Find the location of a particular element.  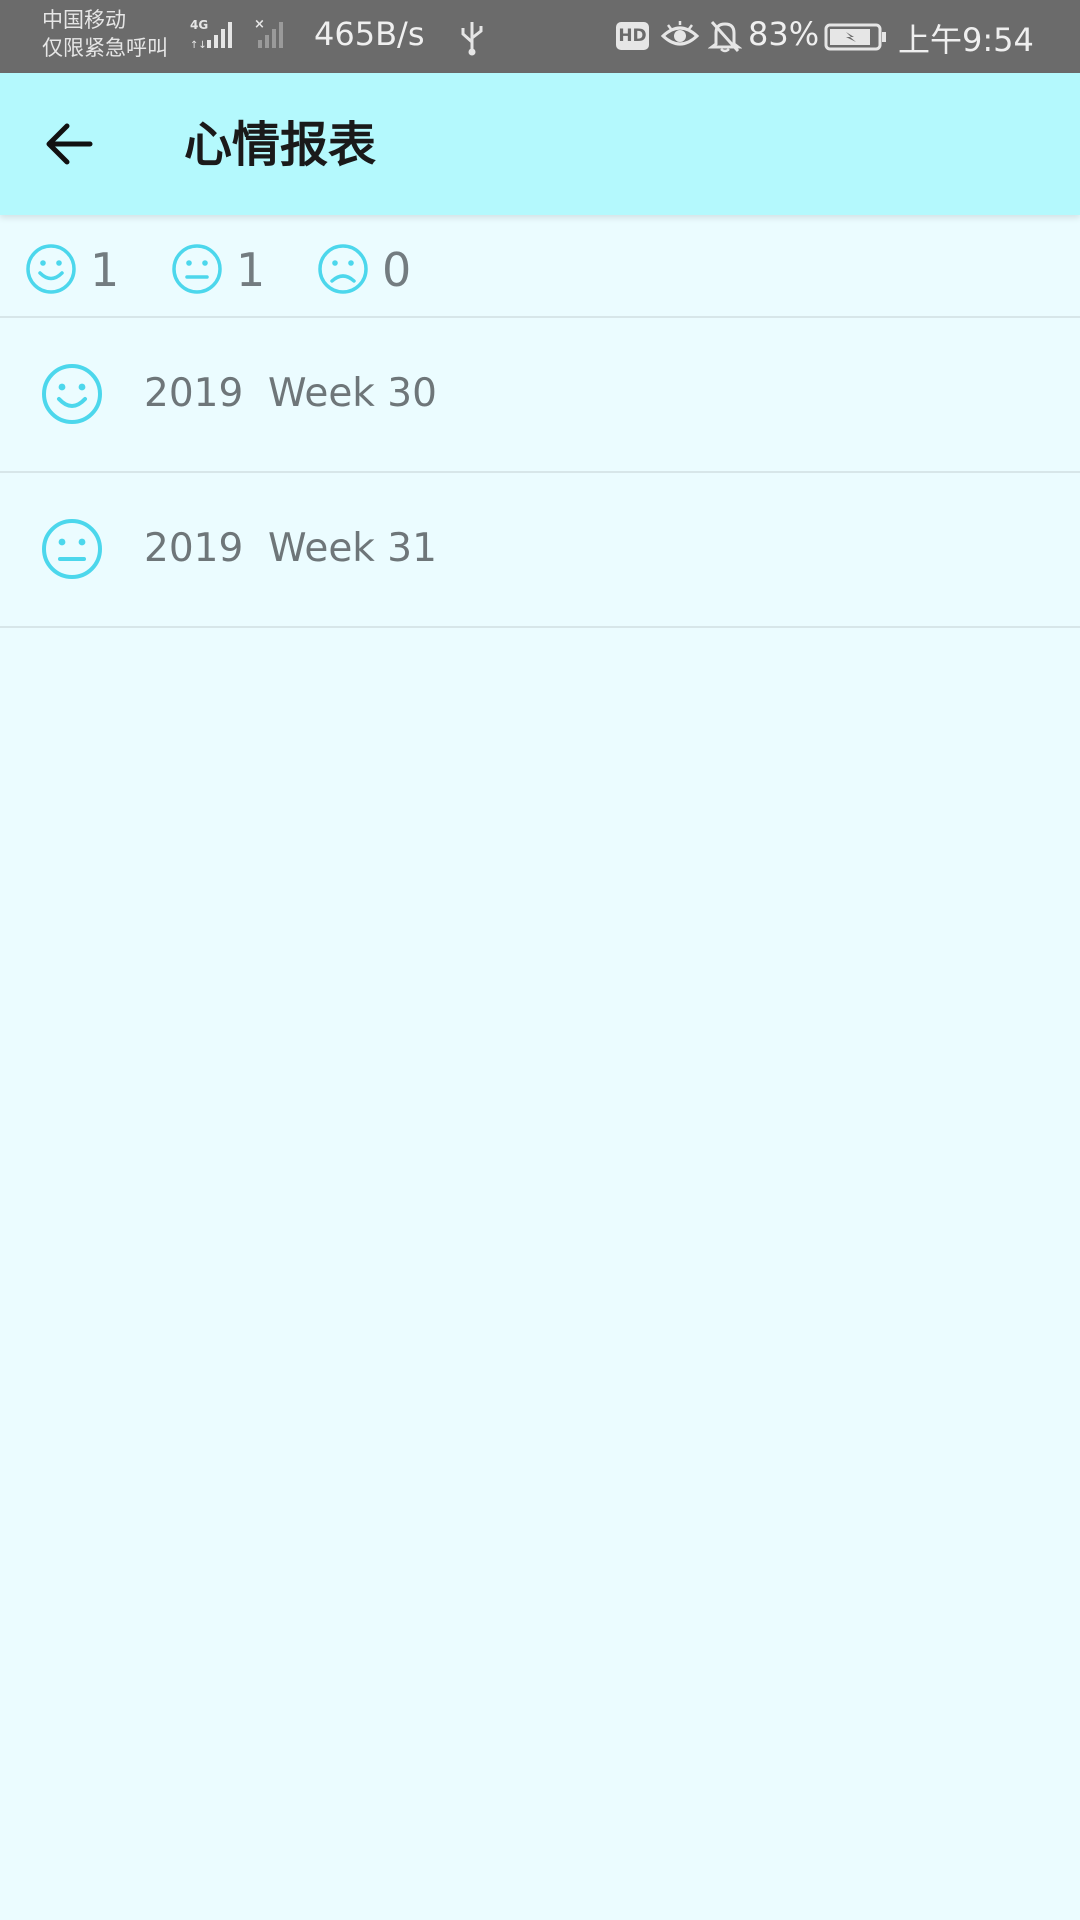

sad-count: 0 is located at coordinates (397, 270).